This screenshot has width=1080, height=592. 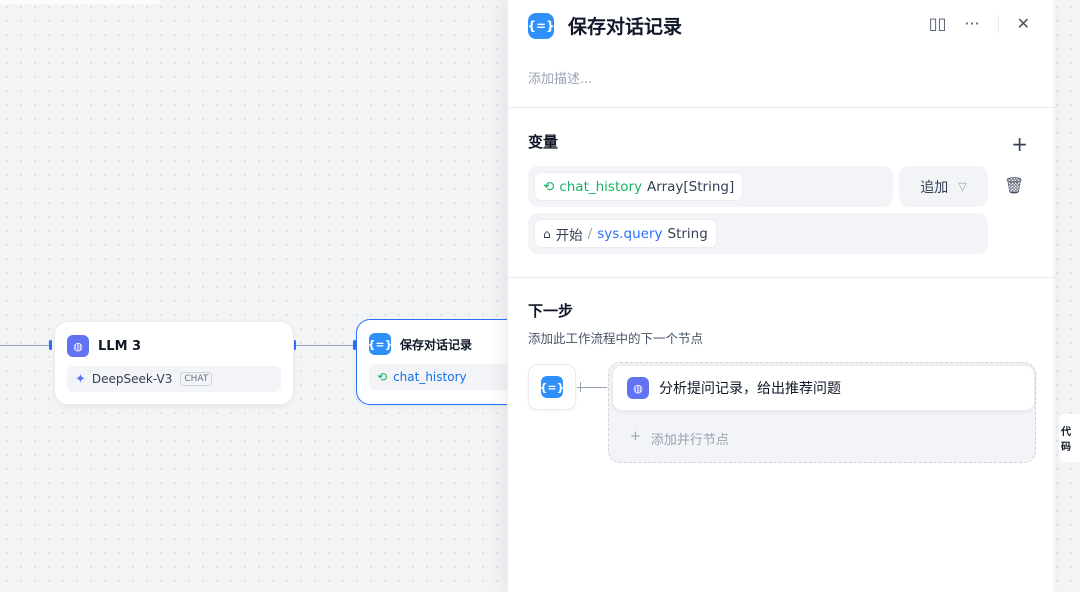 I want to click on current-node-block: {=}, so click(x=552, y=387).